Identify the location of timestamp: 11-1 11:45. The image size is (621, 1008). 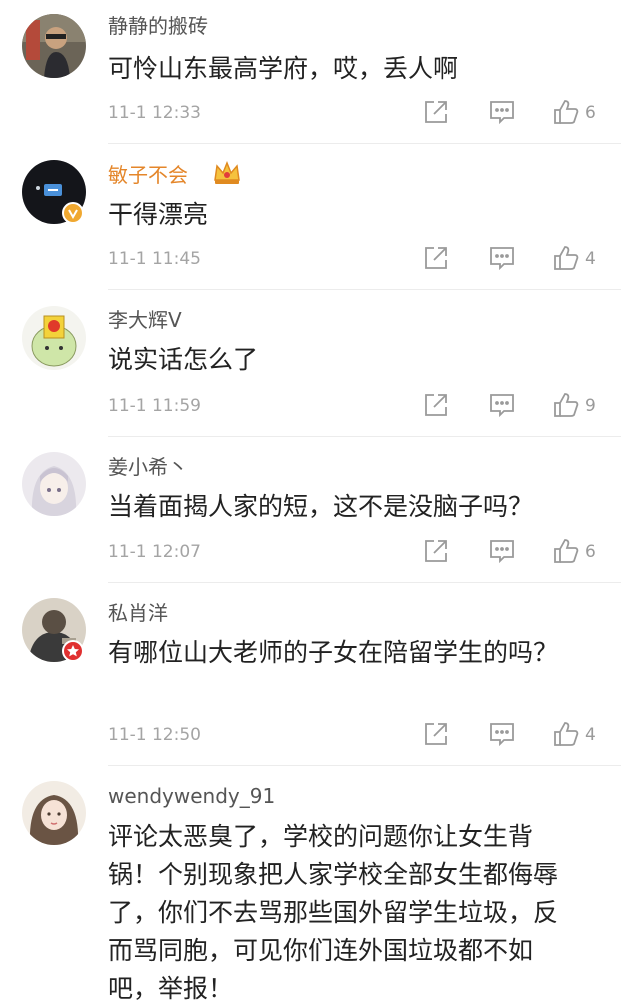
(154, 259).